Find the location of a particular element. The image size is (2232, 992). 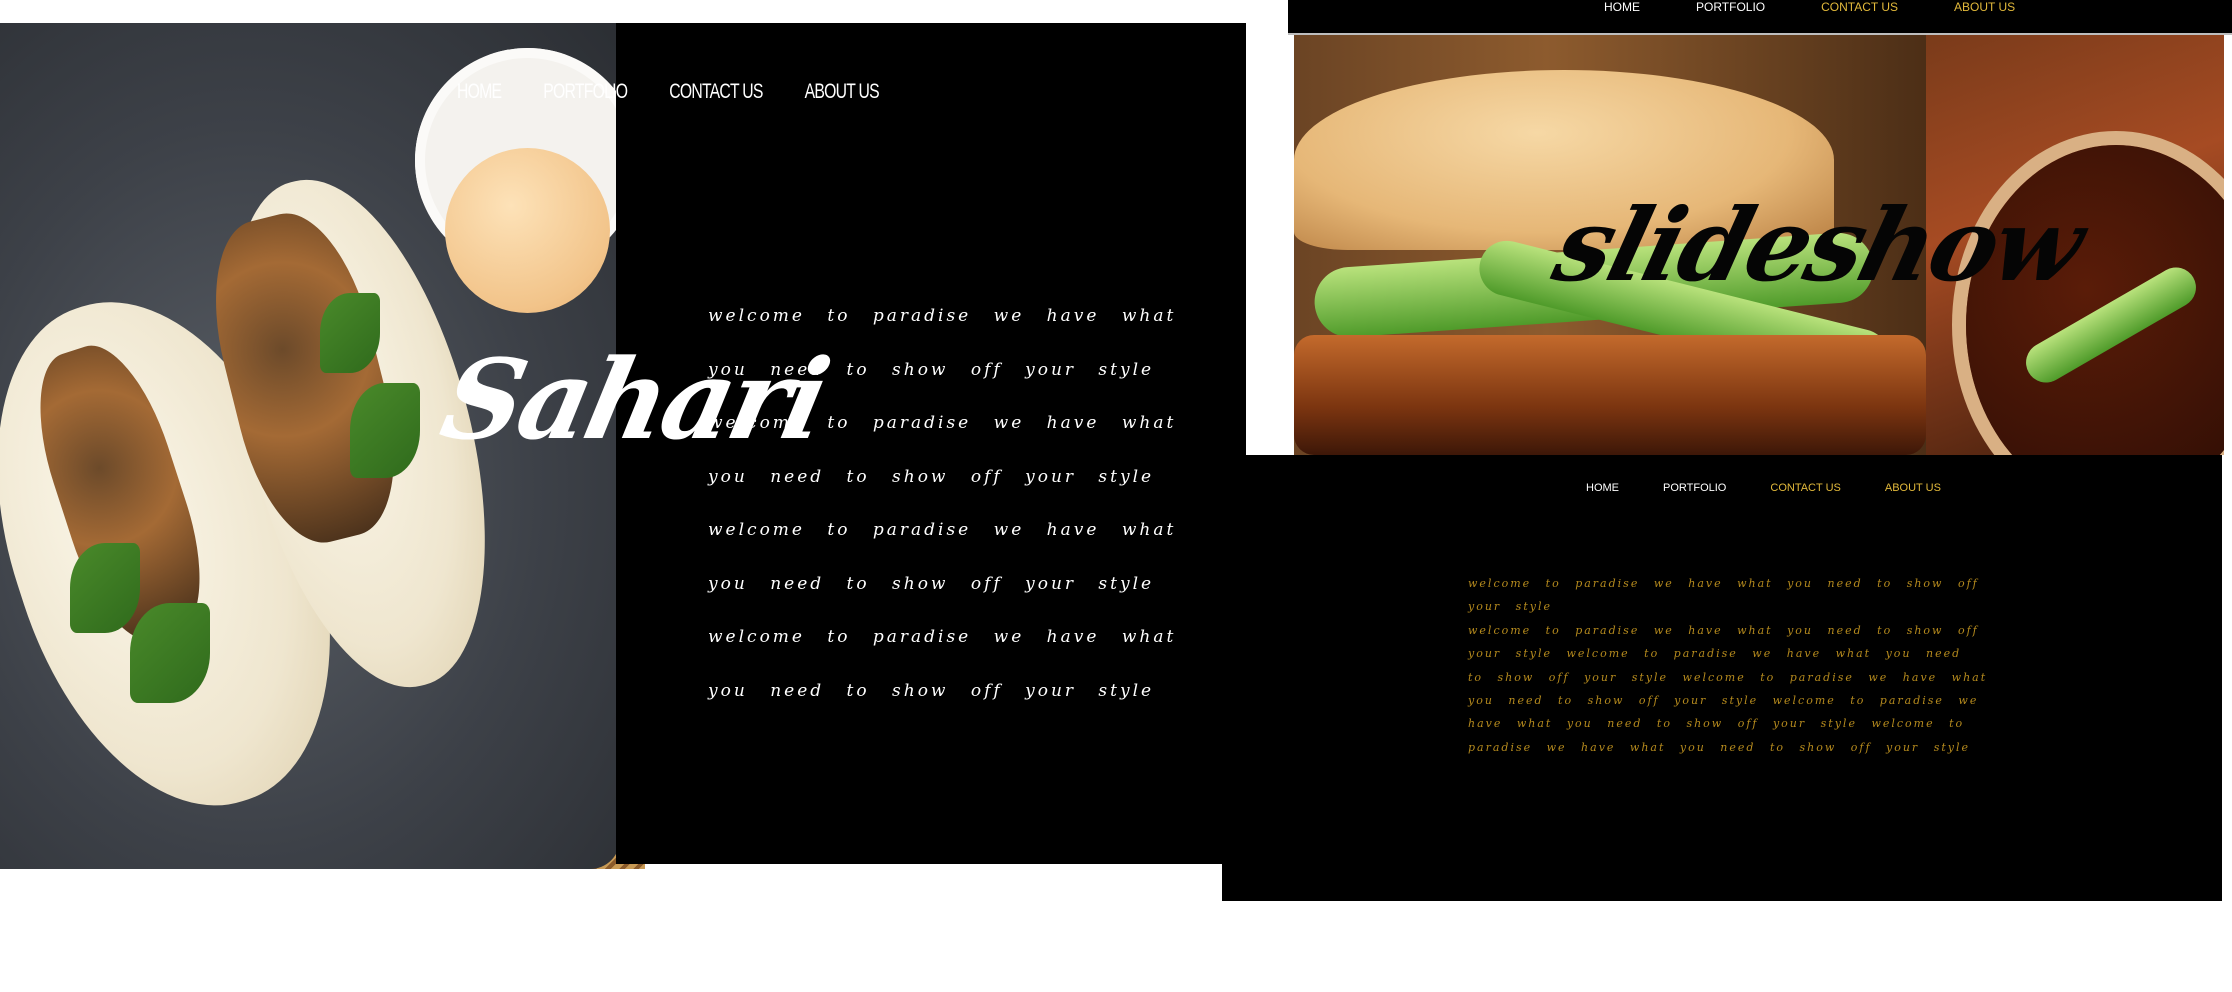

top-nav-contact-us: CONTACT US is located at coordinates (1859, 7).